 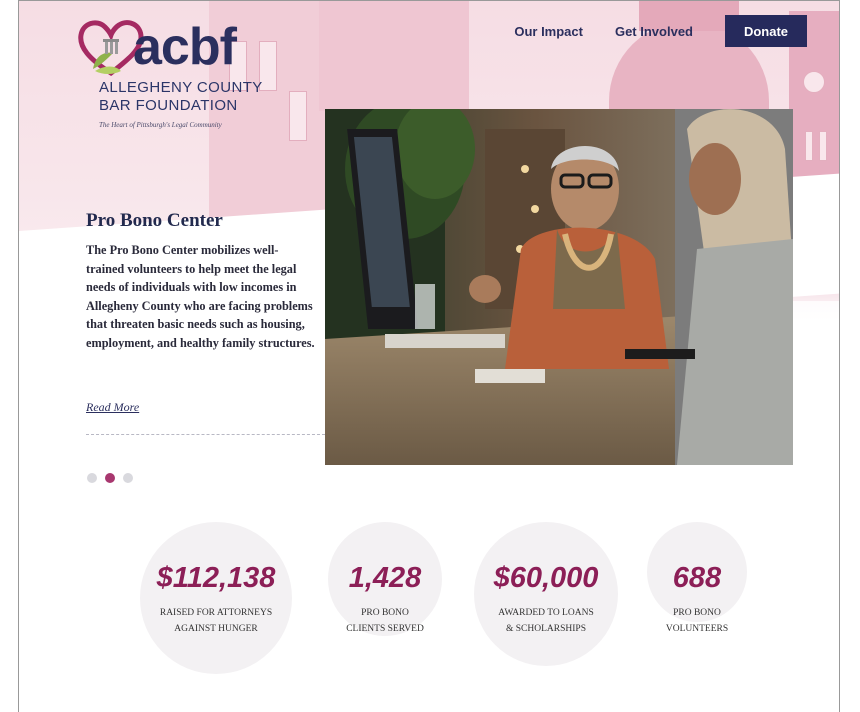 I want to click on logo-line-foundation: BAR FOUNDATION, so click(x=168, y=105).